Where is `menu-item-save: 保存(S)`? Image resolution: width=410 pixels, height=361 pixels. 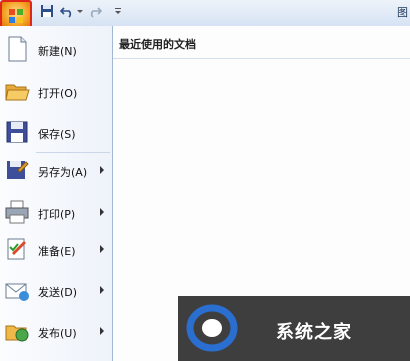 menu-item-save: 保存(S) is located at coordinates (56, 133).